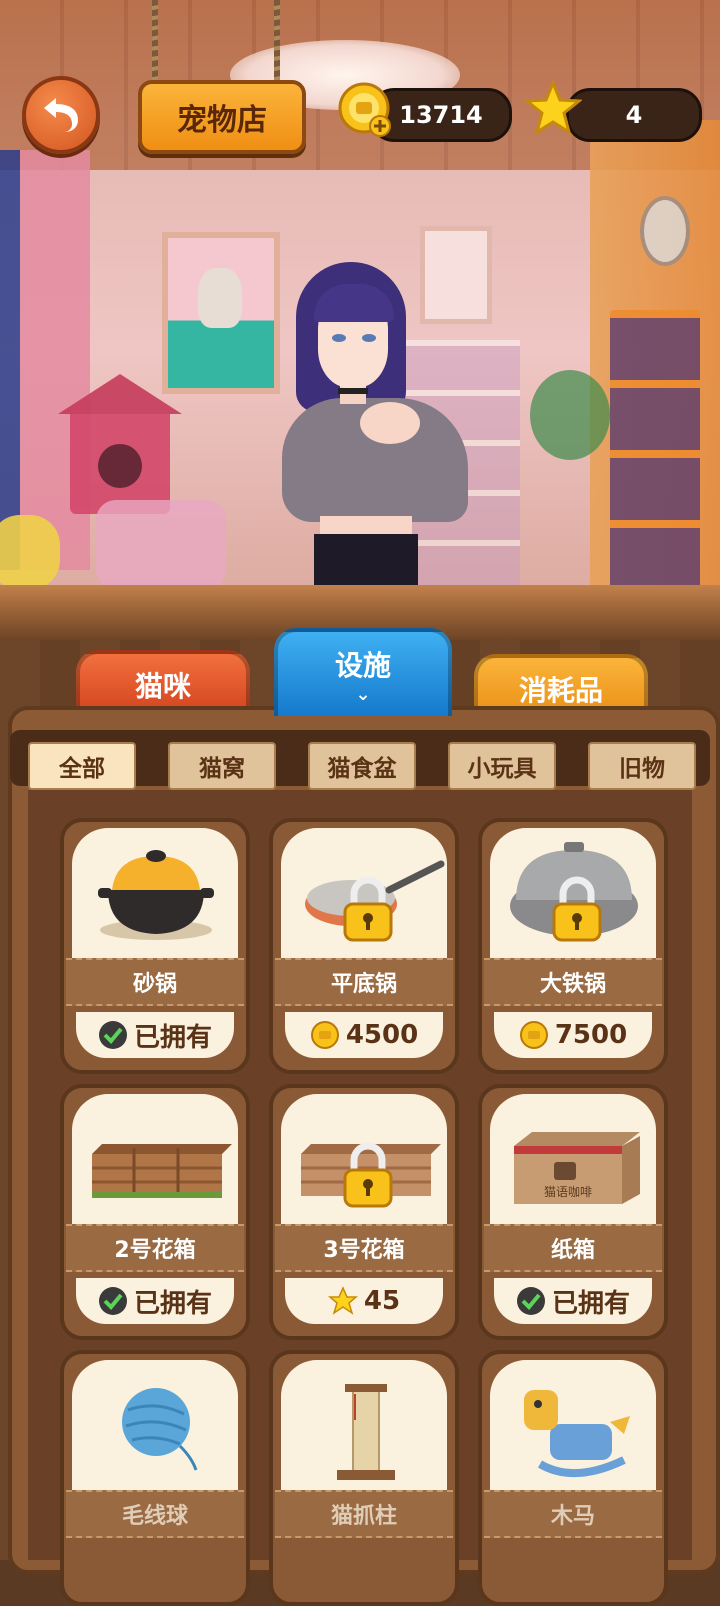 Image resolution: width=720 pixels, height=1606 pixels. Describe the element at coordinates (665, 231) in the screenshot. I see `wall-clock` at that location.